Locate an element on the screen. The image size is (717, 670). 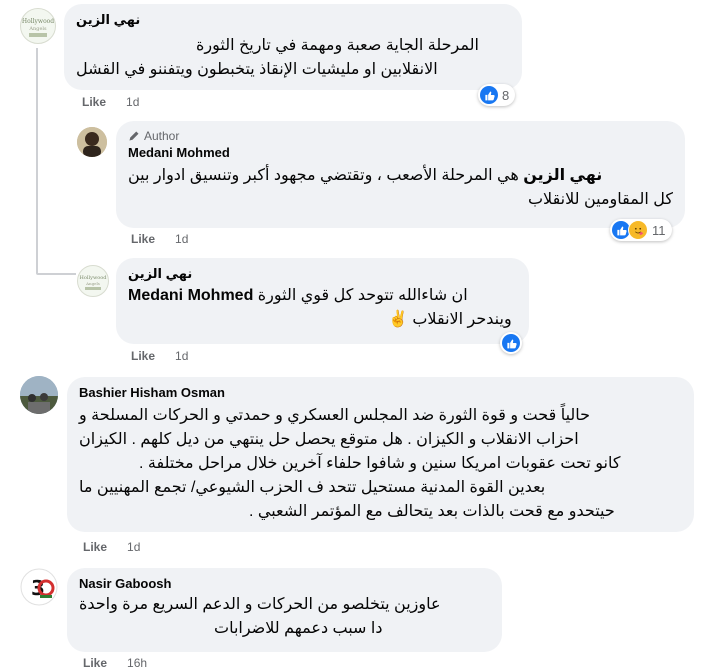
avatar: 3 is located at coordinates (39, 587).